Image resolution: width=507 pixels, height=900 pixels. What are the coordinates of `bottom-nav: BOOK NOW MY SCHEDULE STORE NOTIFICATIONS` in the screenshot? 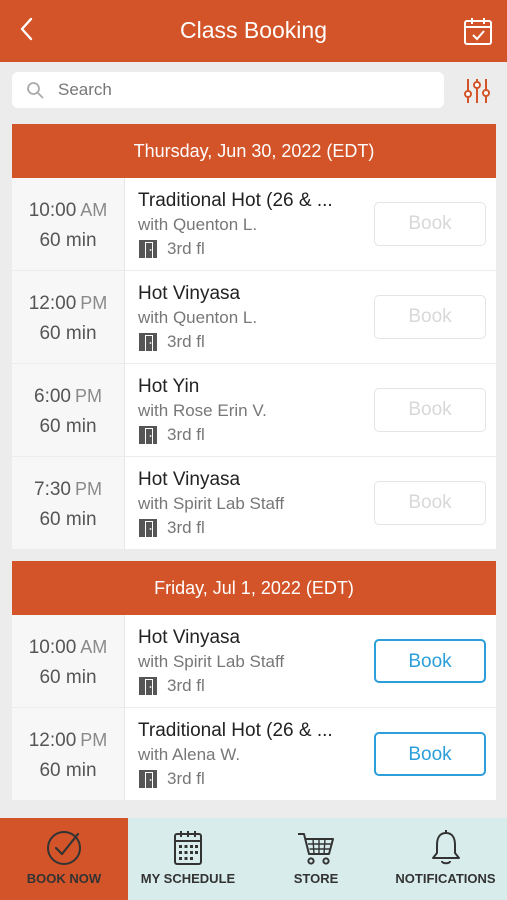 It's located at (253, 859).